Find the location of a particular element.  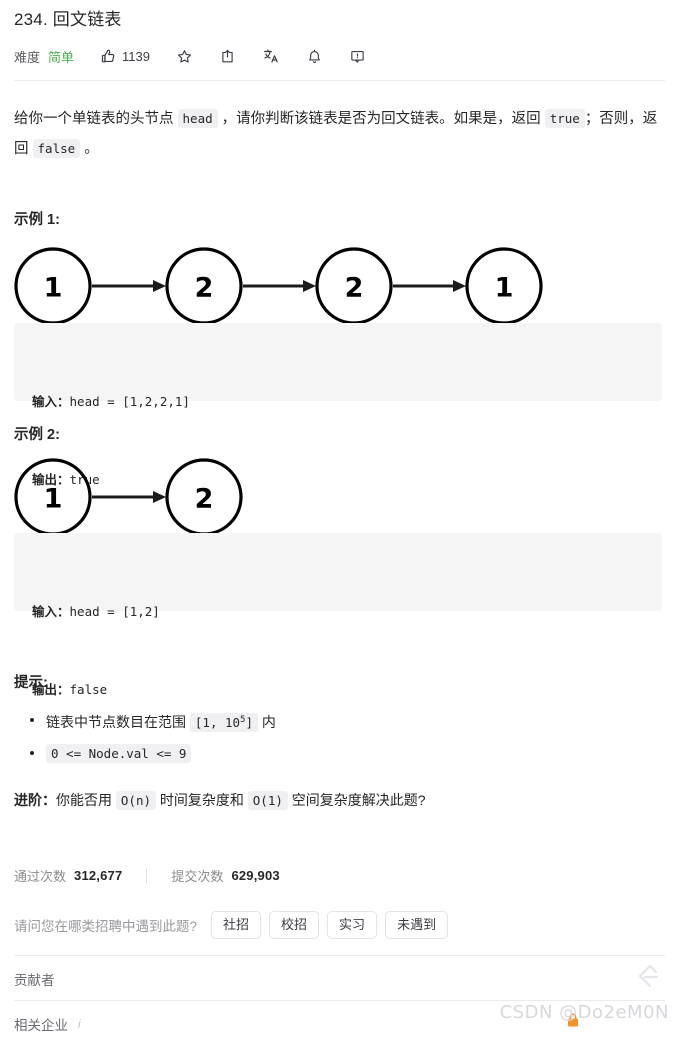

advanced-note: 进阶：你能否用 O(n) 时间复杂度和 O(1) 空间复杂度解决此题? is located at coordinates (220, 800).